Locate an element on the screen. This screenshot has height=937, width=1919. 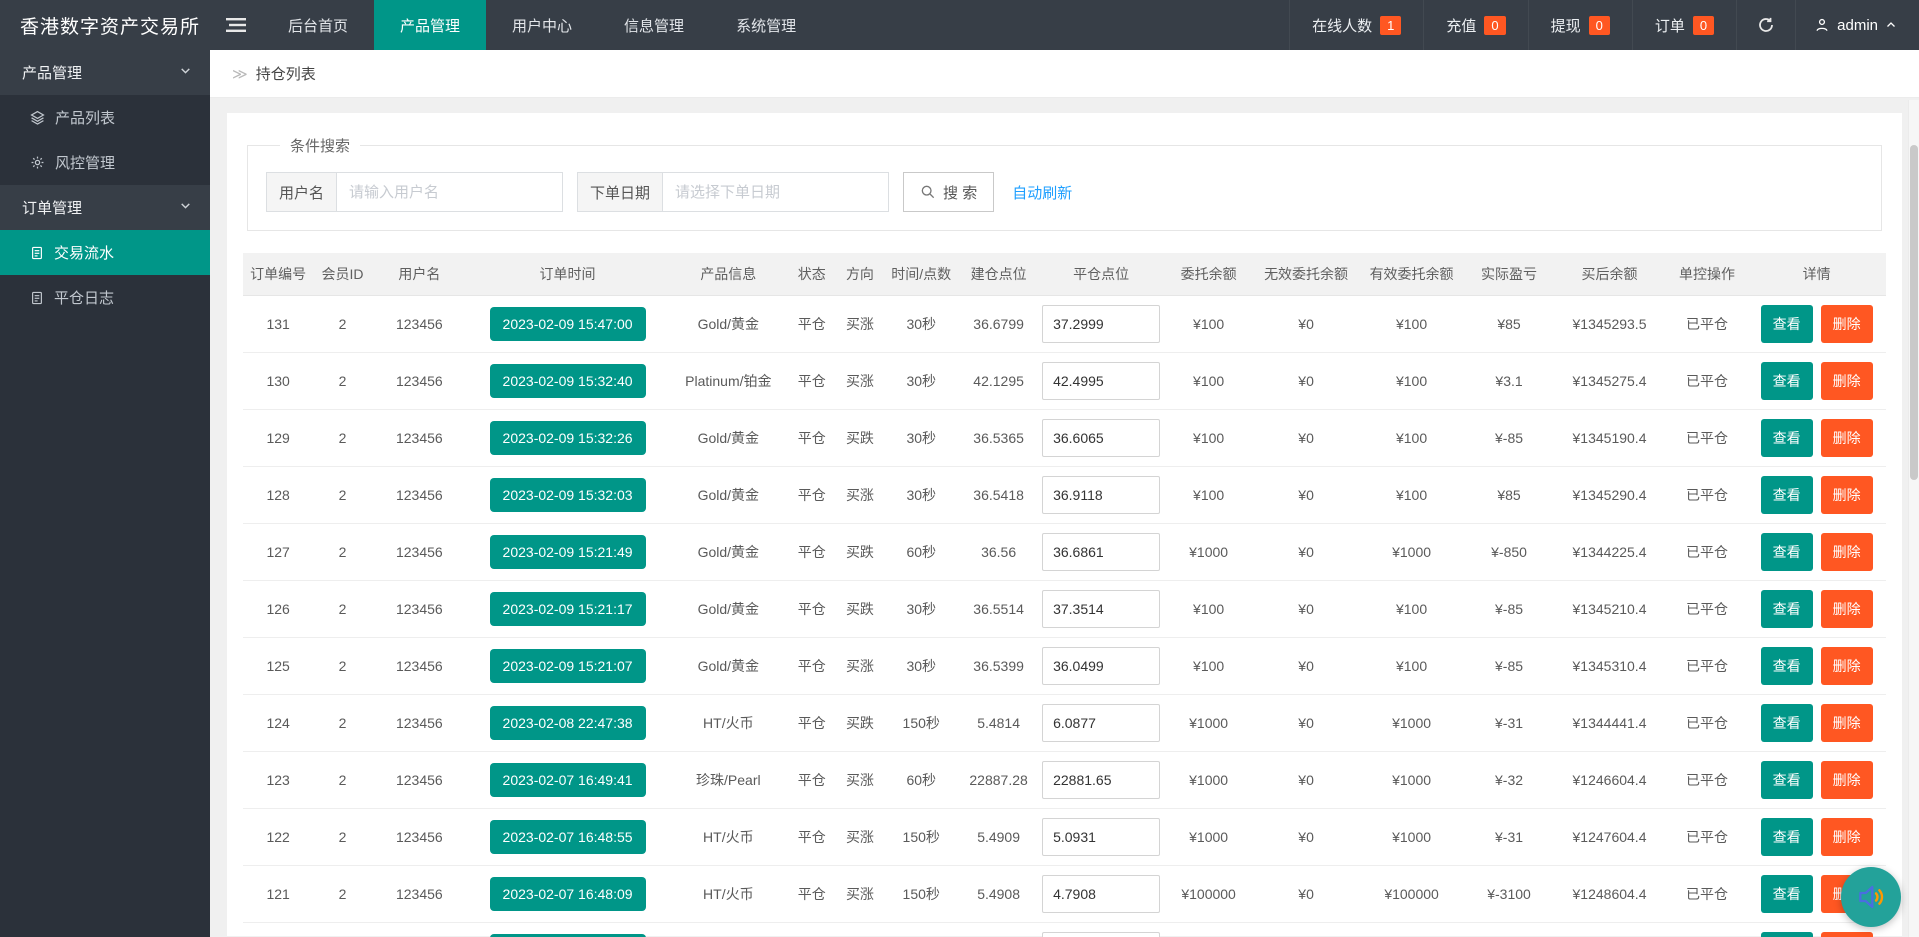
refresh-button is located at coordinates (1765, 25).